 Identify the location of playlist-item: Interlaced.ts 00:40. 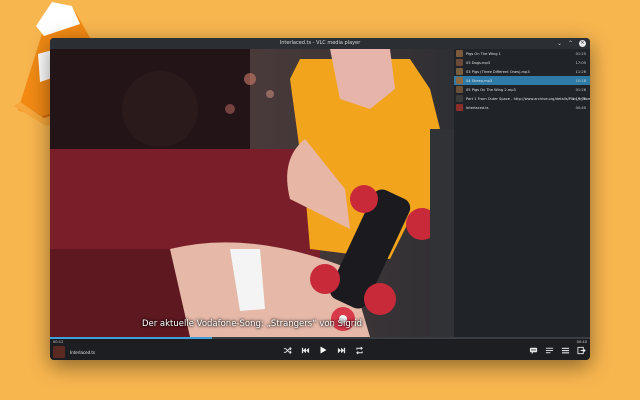
(522, 107).